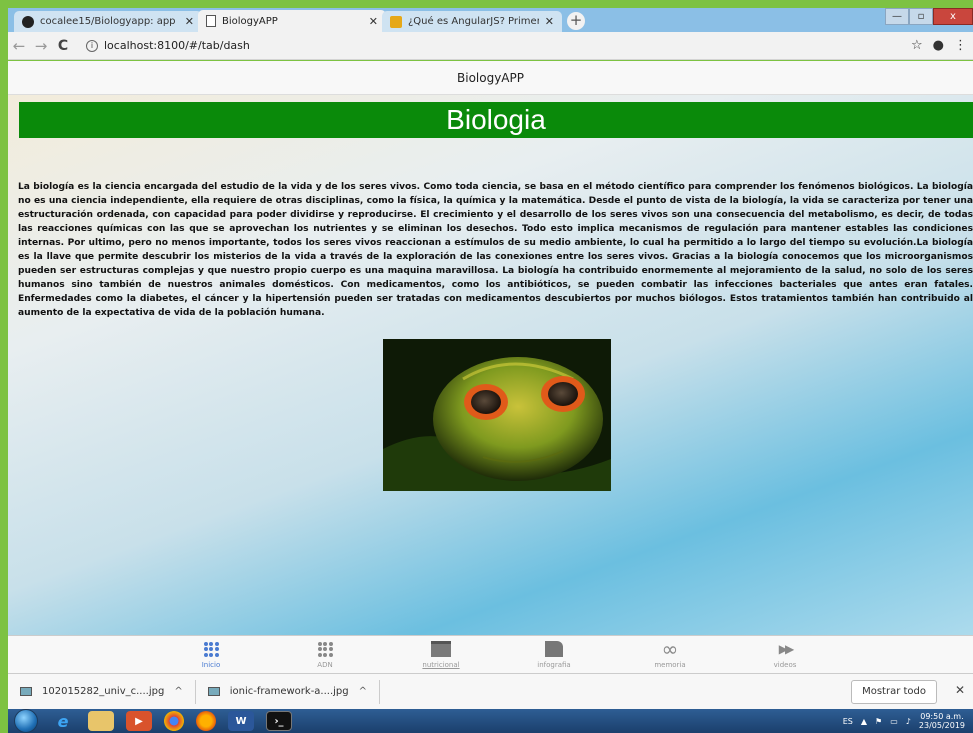 This screenshot has height=733, width=973. I want to click on back-icon: ←, so click(19, 46).